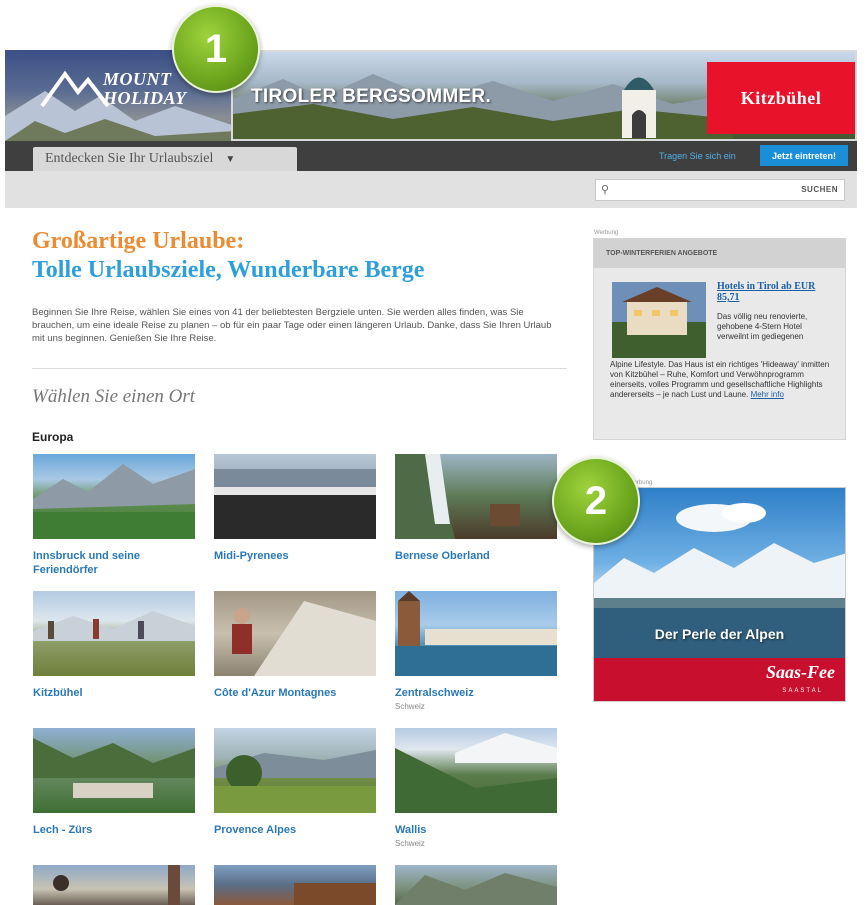 Image resolution: width=867 pixels, height=905 pixels. I want to click on destination-link: Wallis, so click(480, 830).